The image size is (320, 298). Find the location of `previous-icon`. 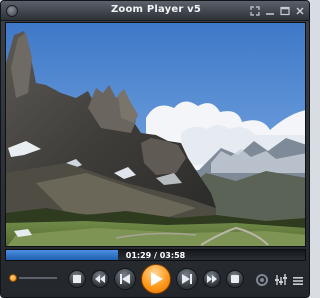

previous-icon is located at coordinates (125, 279).